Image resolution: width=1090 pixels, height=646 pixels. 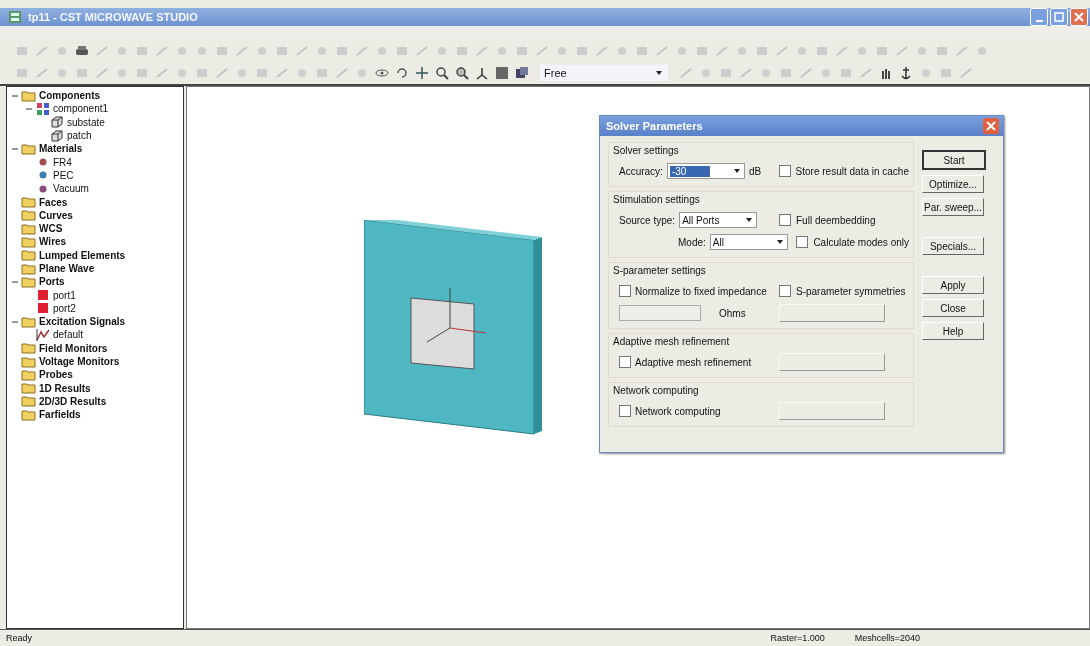 What do you see at coordinates (67, 268) in the screenshot?
I see `tree-item: Plane Wave` at bounding box center [67, 268].